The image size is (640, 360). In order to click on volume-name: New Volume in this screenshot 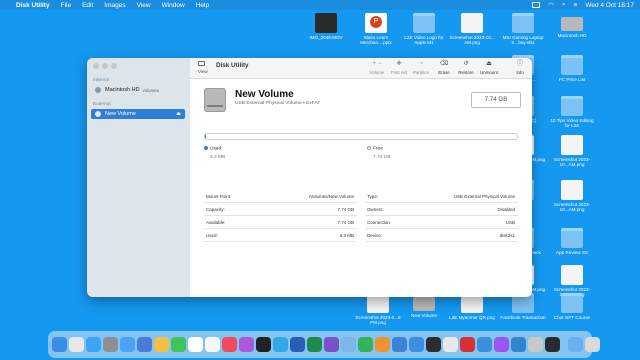, I will do `click(264, 94)`.